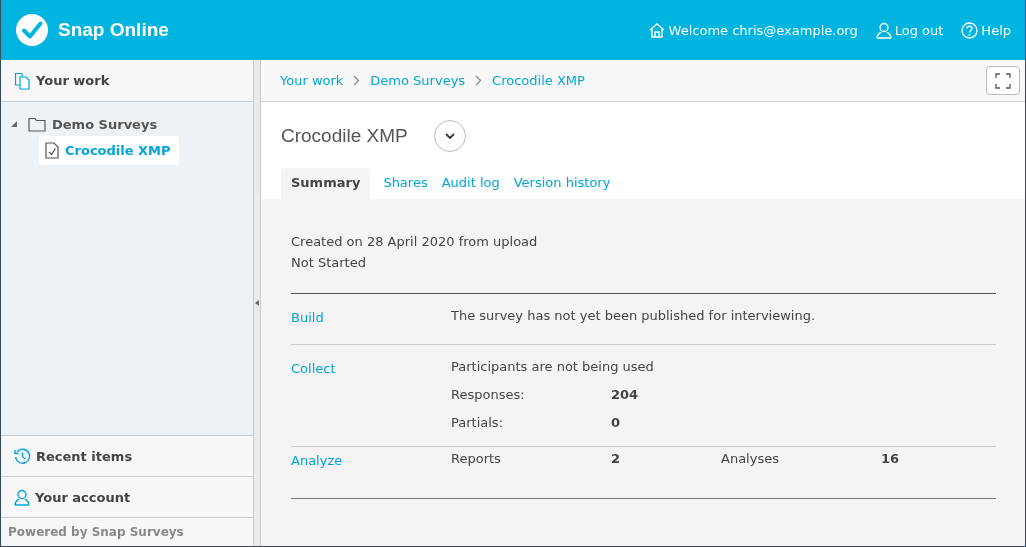  I want to click on fullscreen-button, so click(1003, 80).